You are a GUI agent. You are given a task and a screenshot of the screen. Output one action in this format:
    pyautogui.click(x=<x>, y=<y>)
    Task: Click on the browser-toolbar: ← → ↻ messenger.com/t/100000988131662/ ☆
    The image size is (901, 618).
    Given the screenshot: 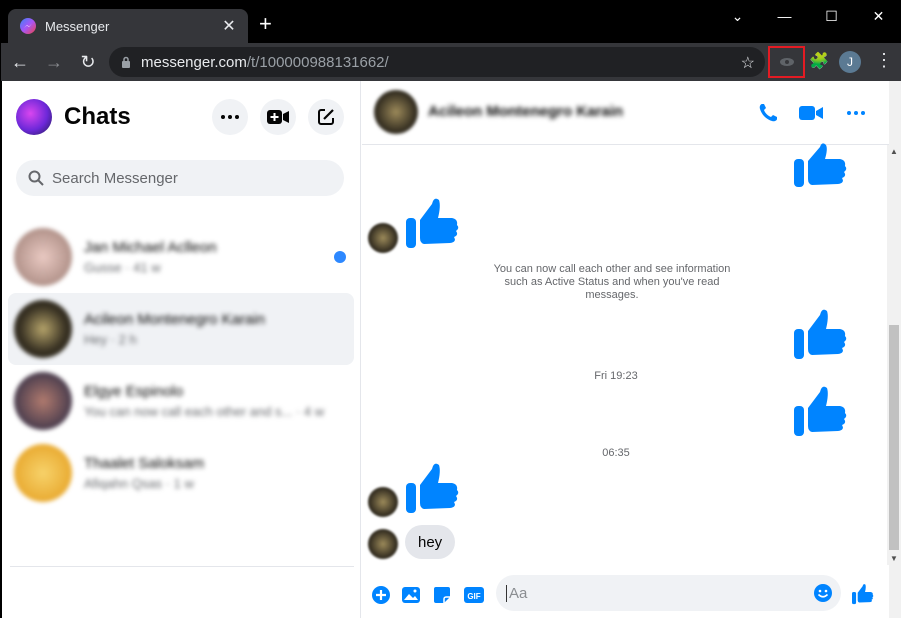 What is the action you would take?
    pyautogui.click(x=451, y=62)
    